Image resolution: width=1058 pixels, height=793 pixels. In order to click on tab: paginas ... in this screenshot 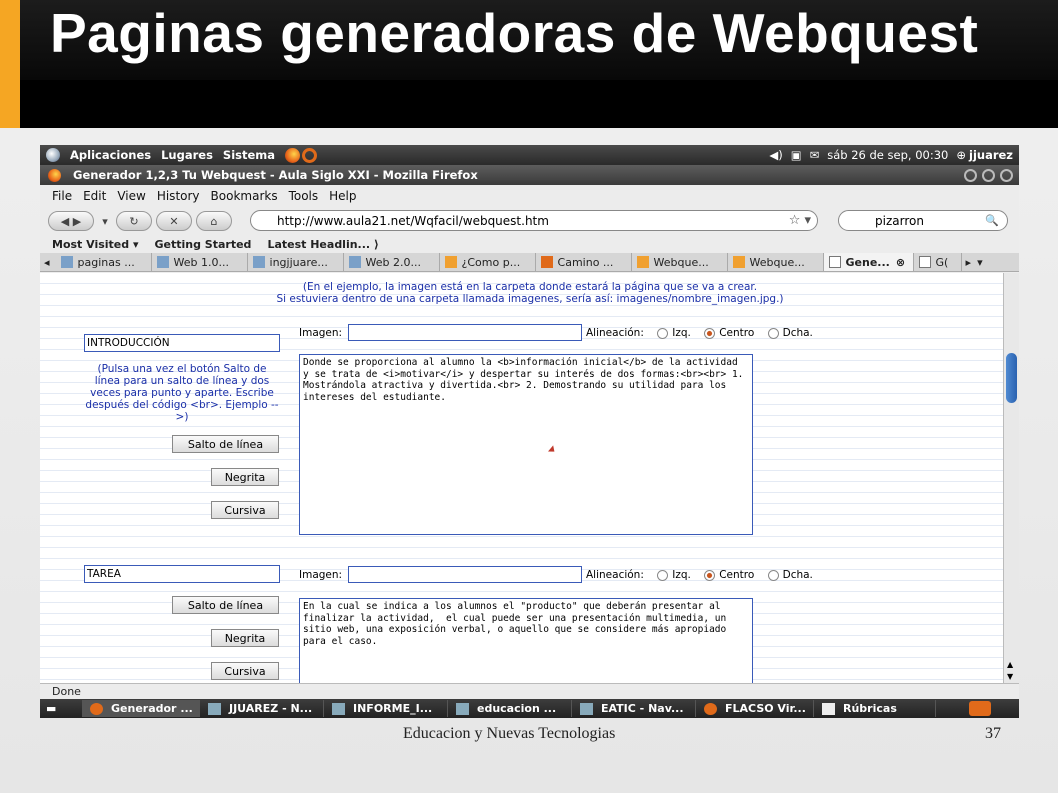, I will do `click(104, 262)`.